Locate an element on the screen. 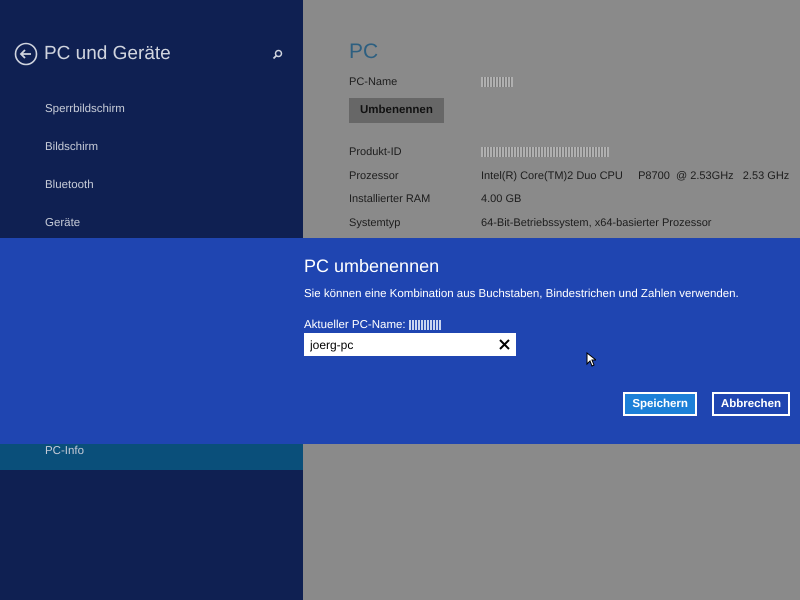 This screenshot has height=600, width=800. section-heading: PC is located at coordinates (364, 52).